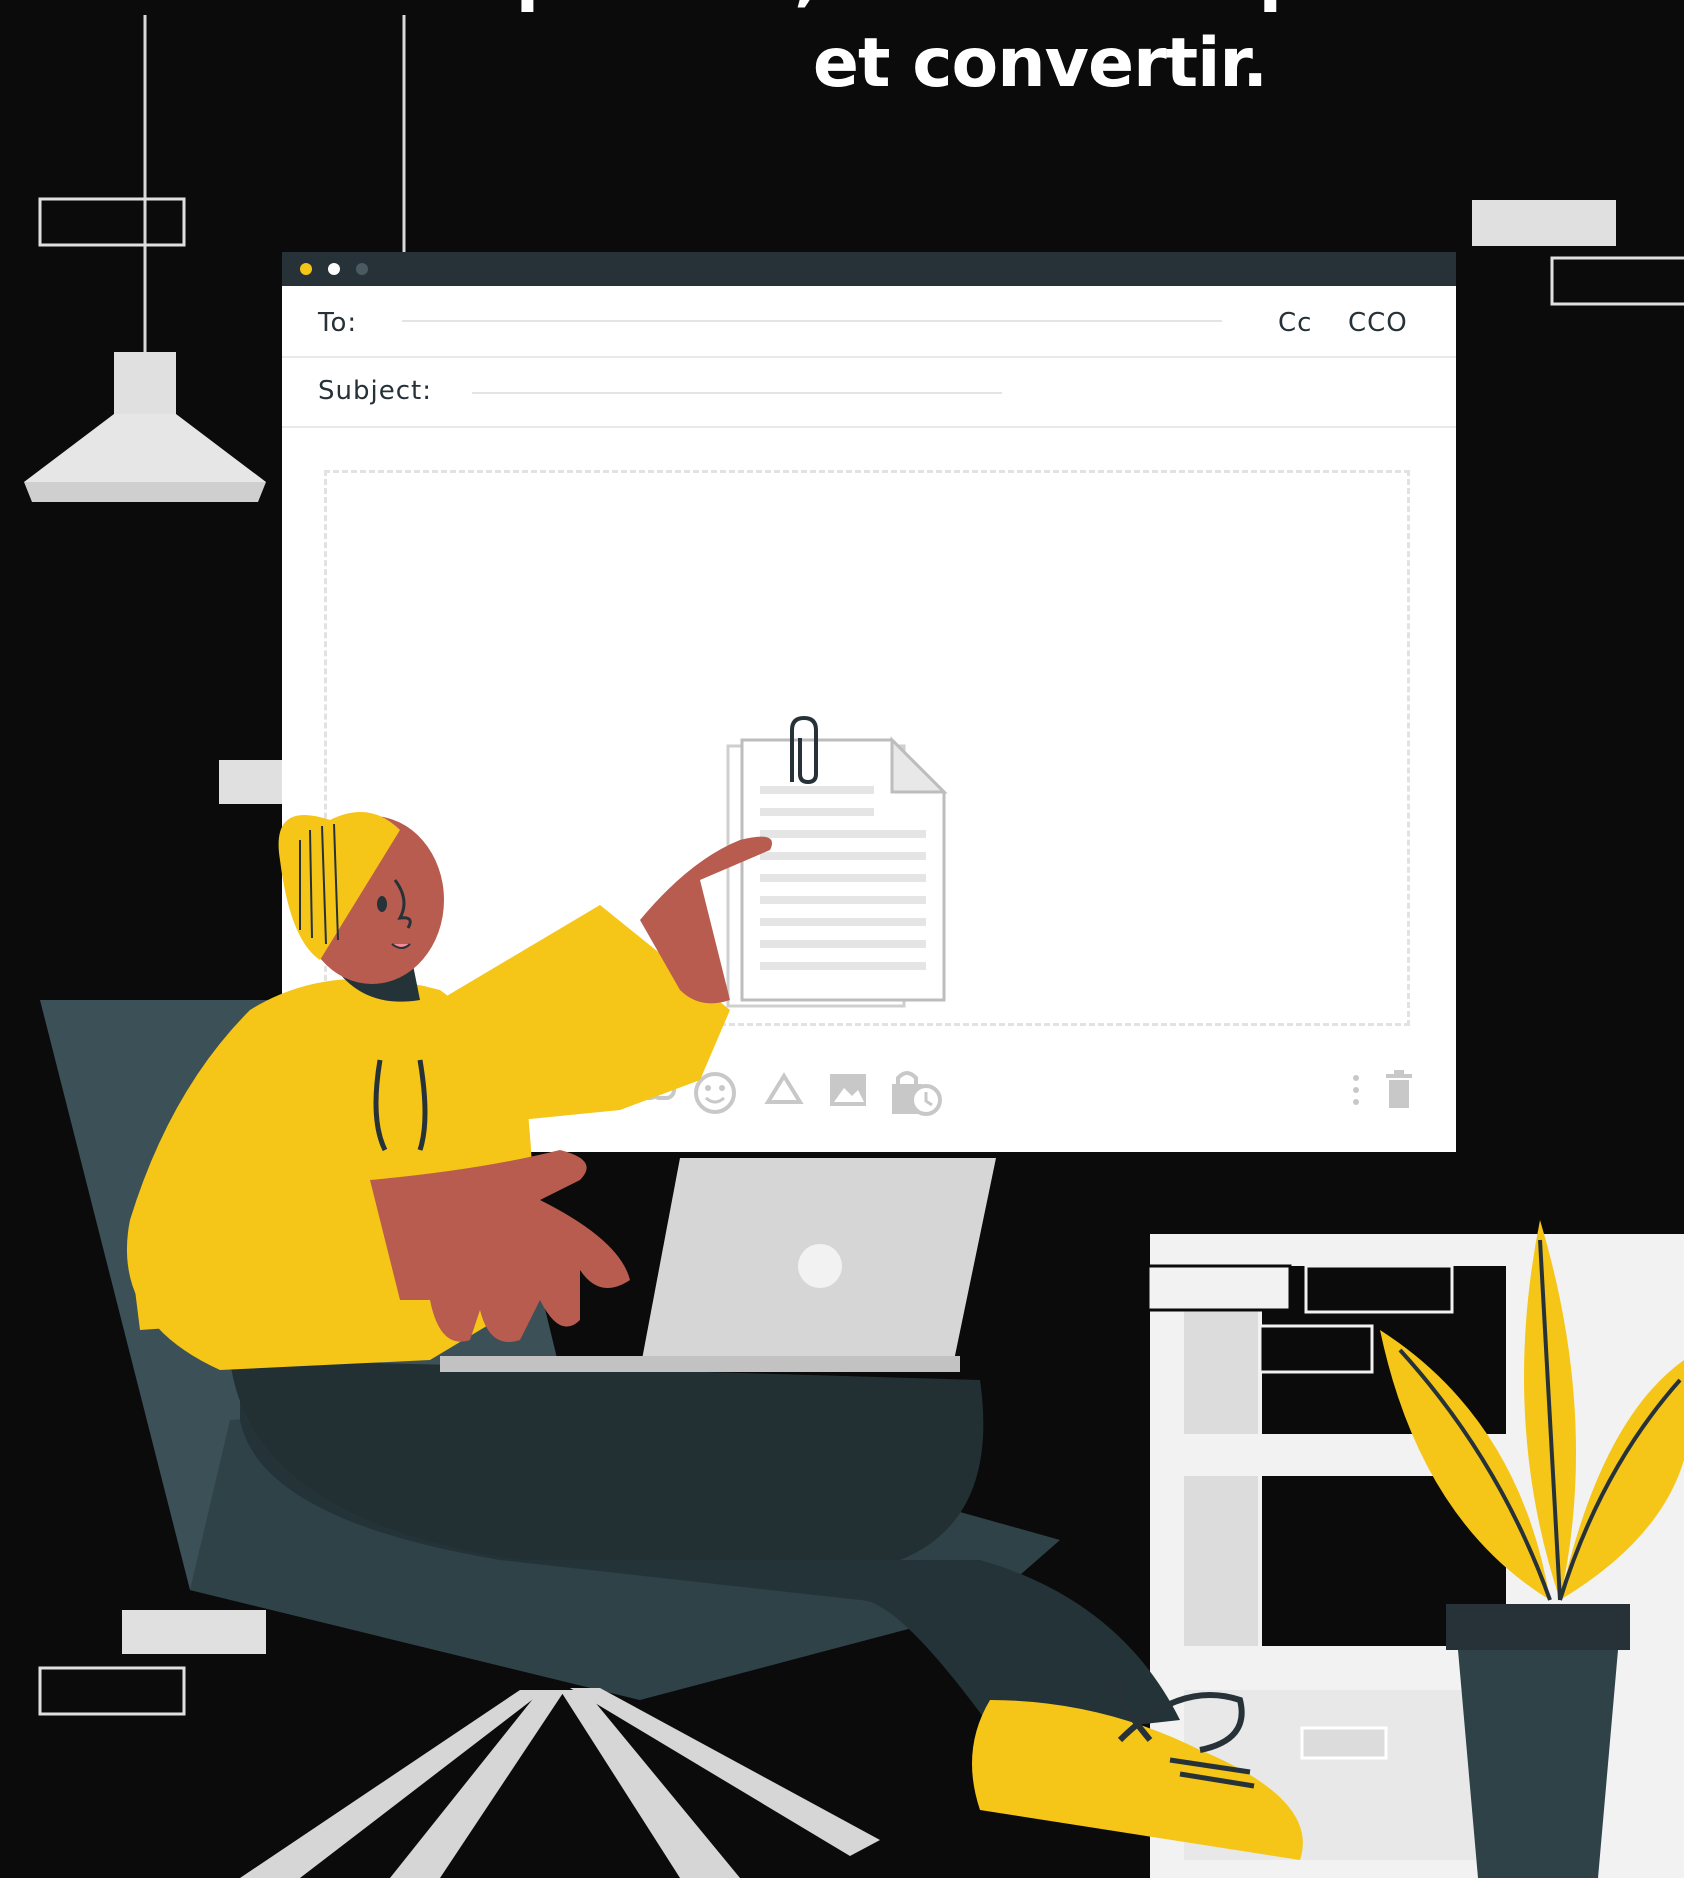  What do you see at coordinates (737, 393) in the screenshot?
I see `subject-input` at bounding box center [737, 393].